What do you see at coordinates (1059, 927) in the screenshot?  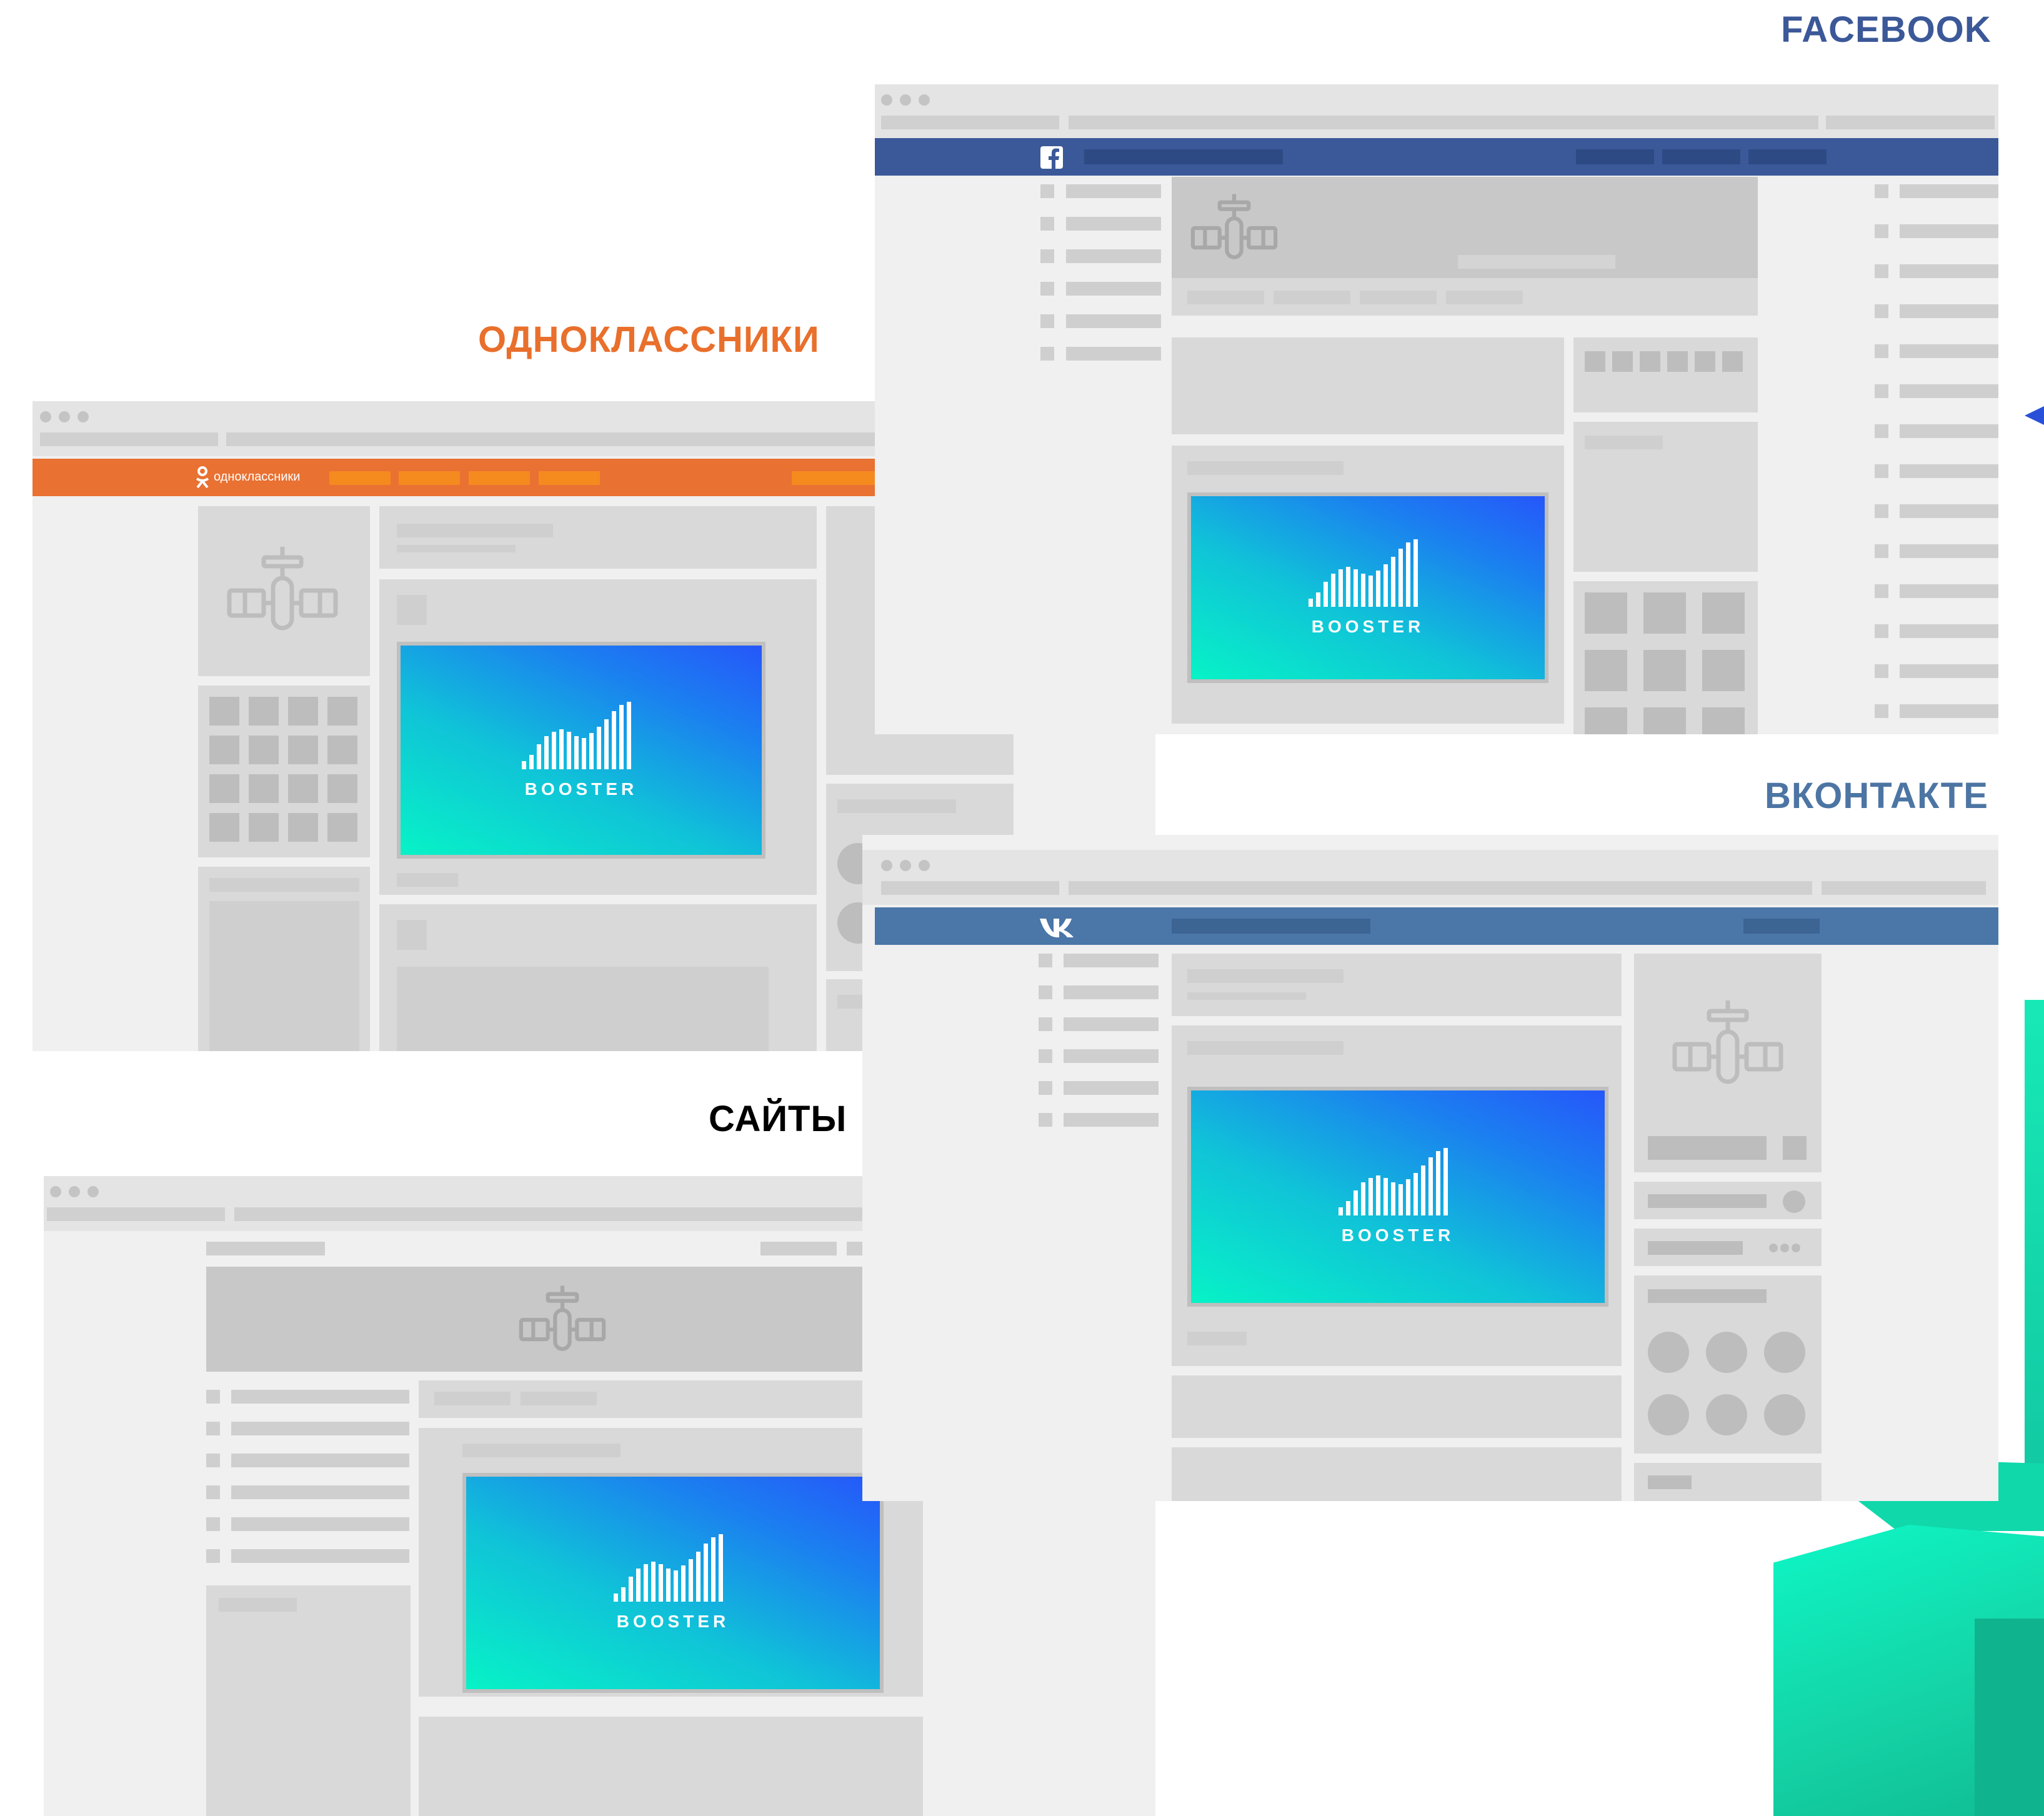 I see `vk-logo-icon` at bounding box center [1059, 927].